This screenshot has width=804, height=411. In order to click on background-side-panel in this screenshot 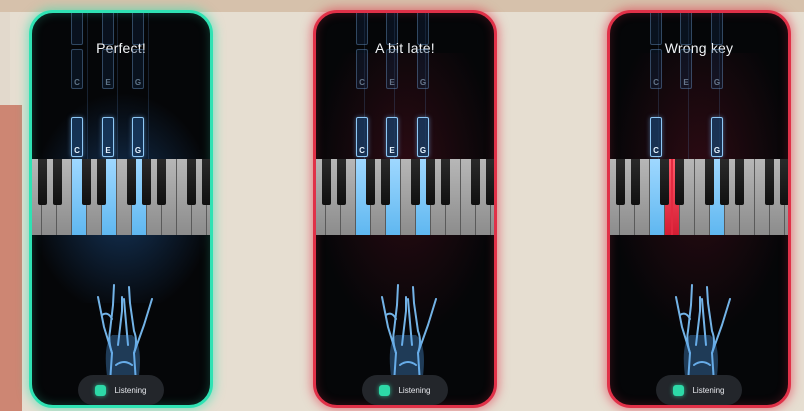, I will do `click(11, 258)`.